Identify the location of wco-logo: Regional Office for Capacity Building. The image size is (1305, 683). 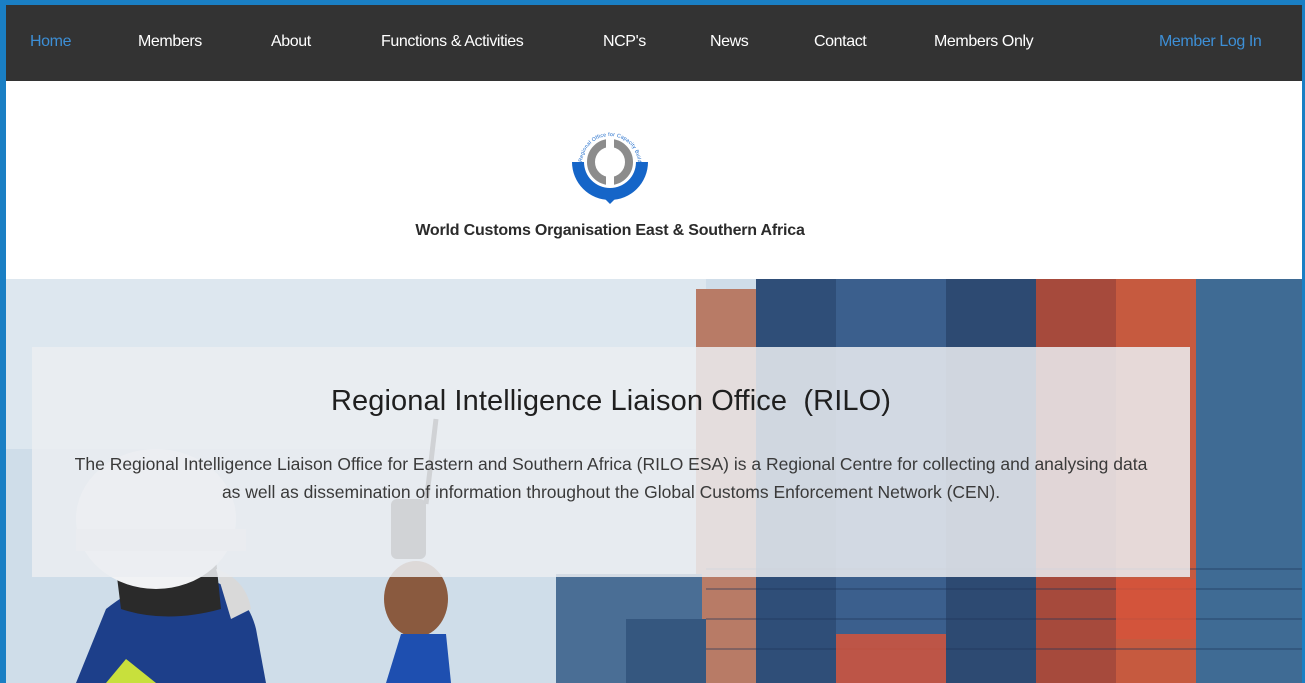
(610, 160).